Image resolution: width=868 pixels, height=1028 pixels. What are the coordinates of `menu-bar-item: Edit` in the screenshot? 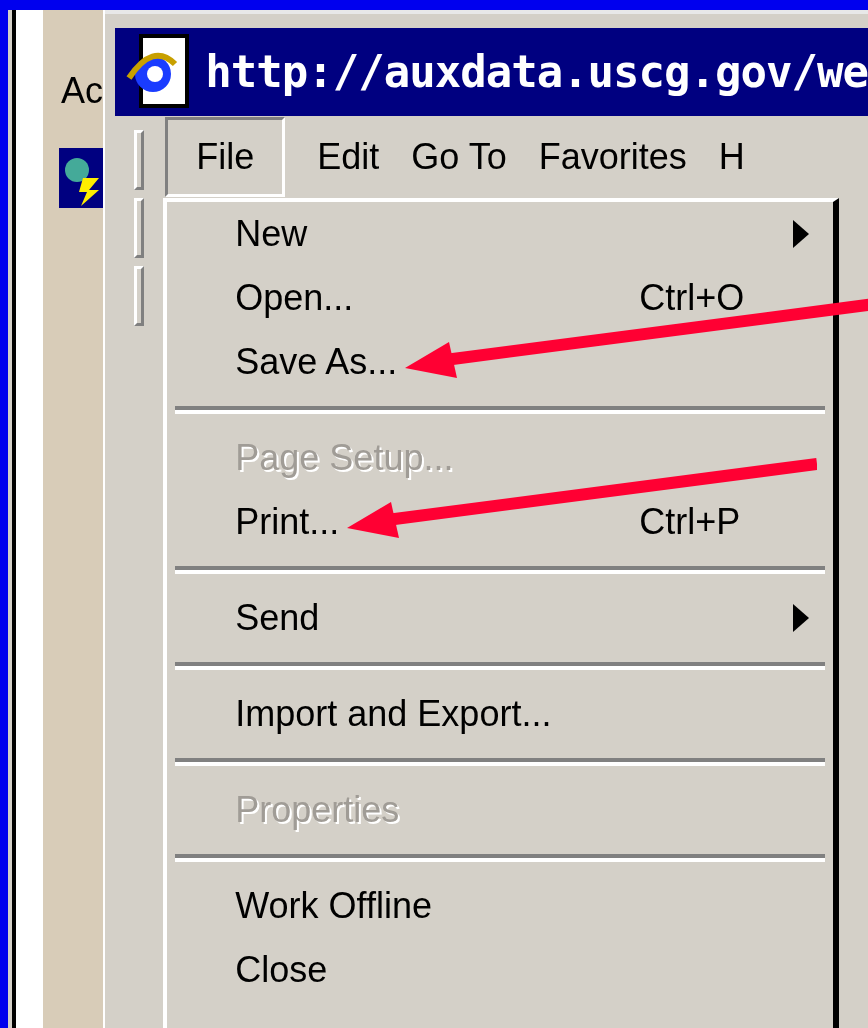 It's located at (348, 157).